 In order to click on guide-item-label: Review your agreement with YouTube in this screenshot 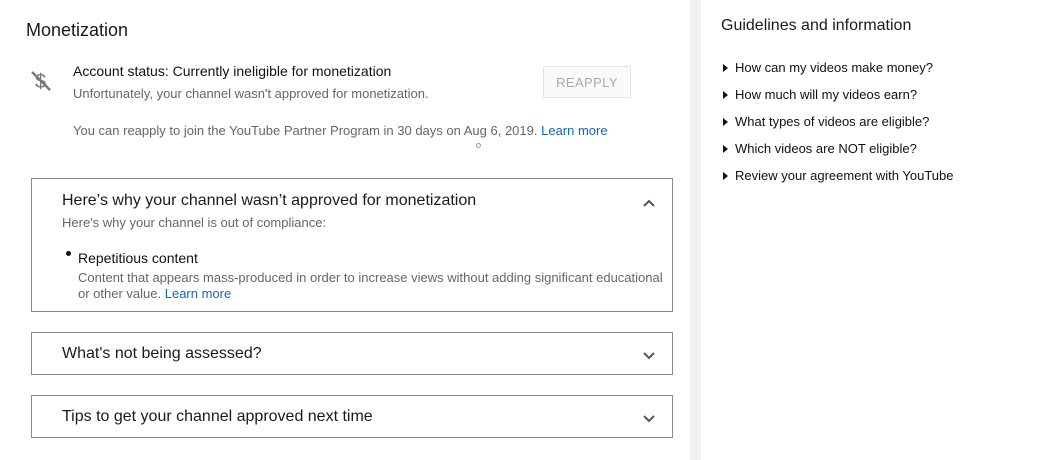, I will do `click(844, 175)`.